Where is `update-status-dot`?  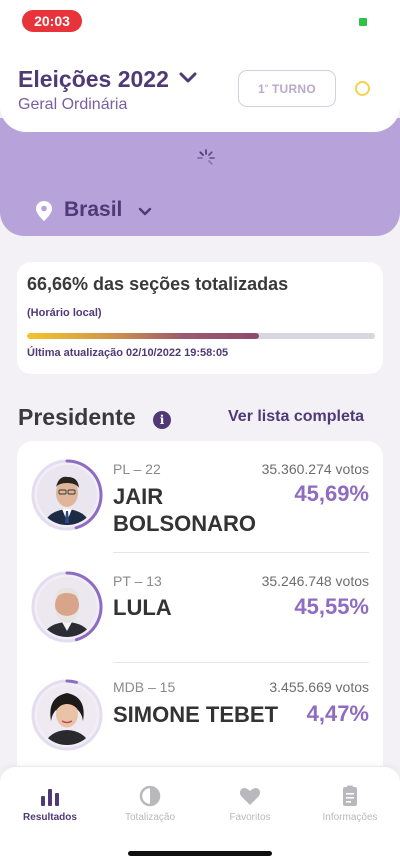 update-status-dot is located at coordinates (362, 88).